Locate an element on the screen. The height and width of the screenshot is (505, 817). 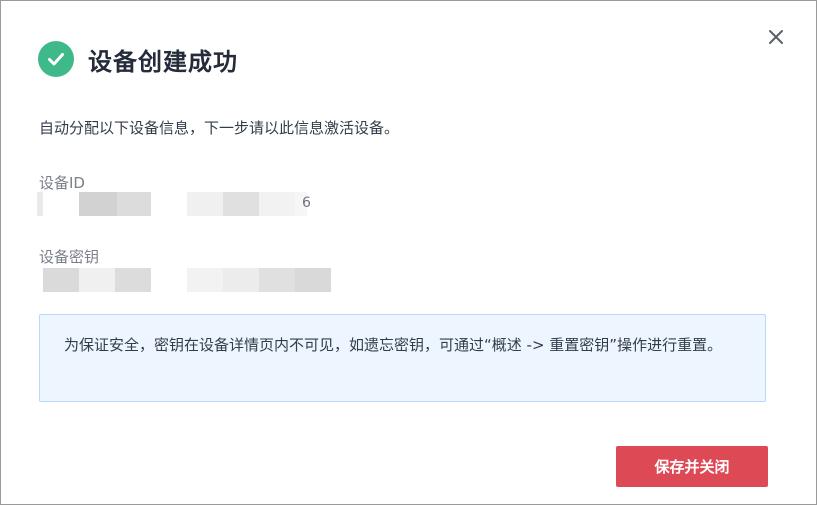
device-secret-label: 设备密钥 is located at coordinates (69, 257).